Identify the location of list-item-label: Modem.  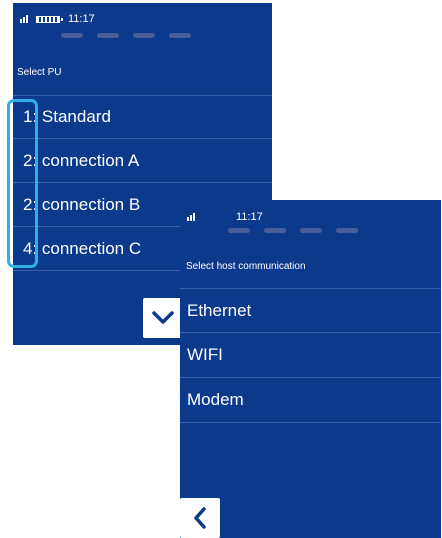
(215, 399).